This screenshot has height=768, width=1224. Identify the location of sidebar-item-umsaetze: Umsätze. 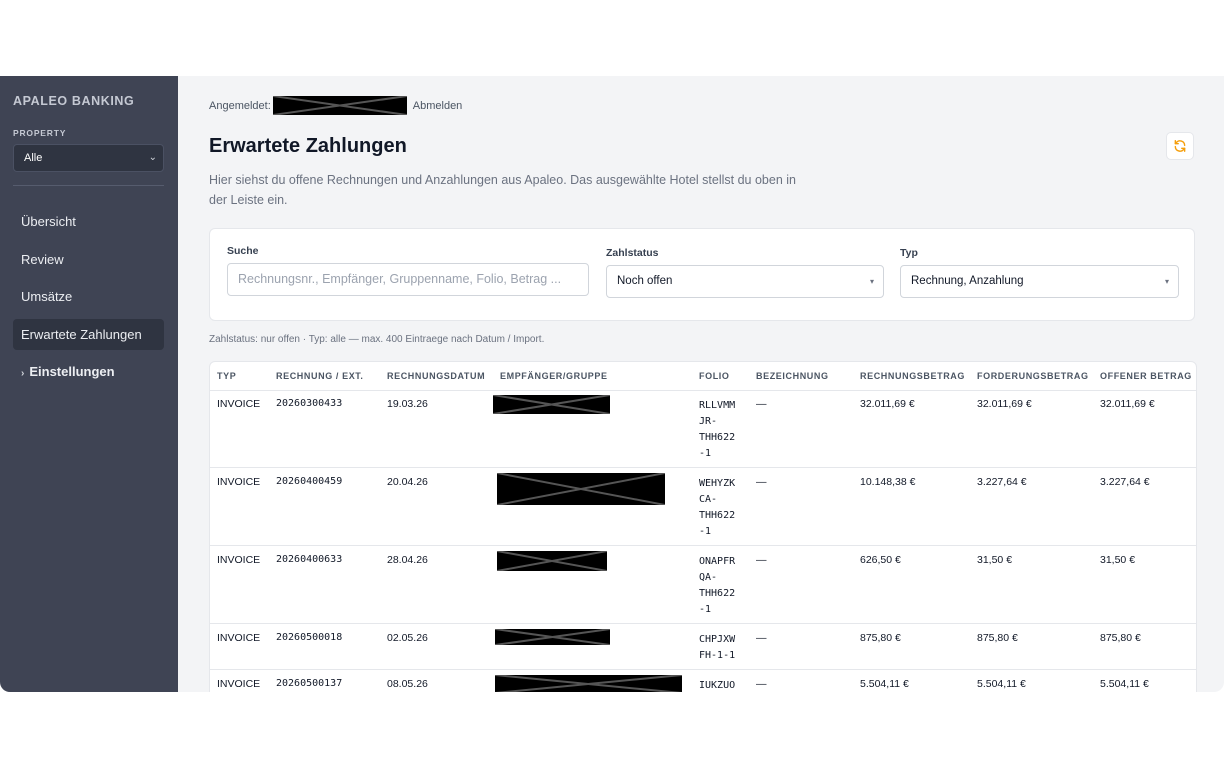
(88, 296).